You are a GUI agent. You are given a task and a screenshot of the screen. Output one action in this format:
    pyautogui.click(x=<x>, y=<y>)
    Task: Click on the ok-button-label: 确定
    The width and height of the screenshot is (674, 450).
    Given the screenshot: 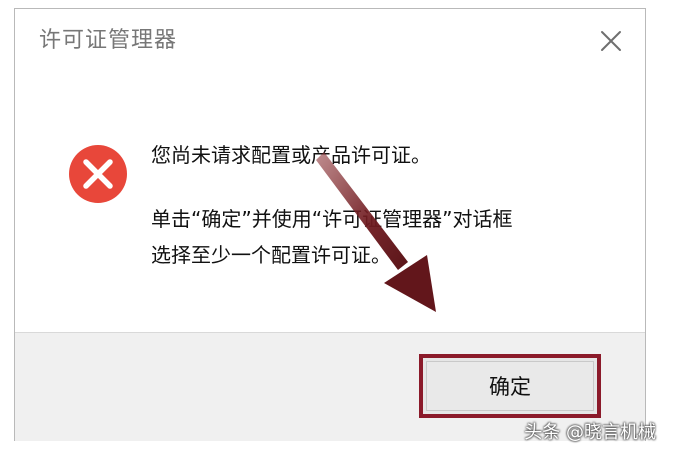 What is the action you would take?
    pyautogui.click(x=510, y=387)
    